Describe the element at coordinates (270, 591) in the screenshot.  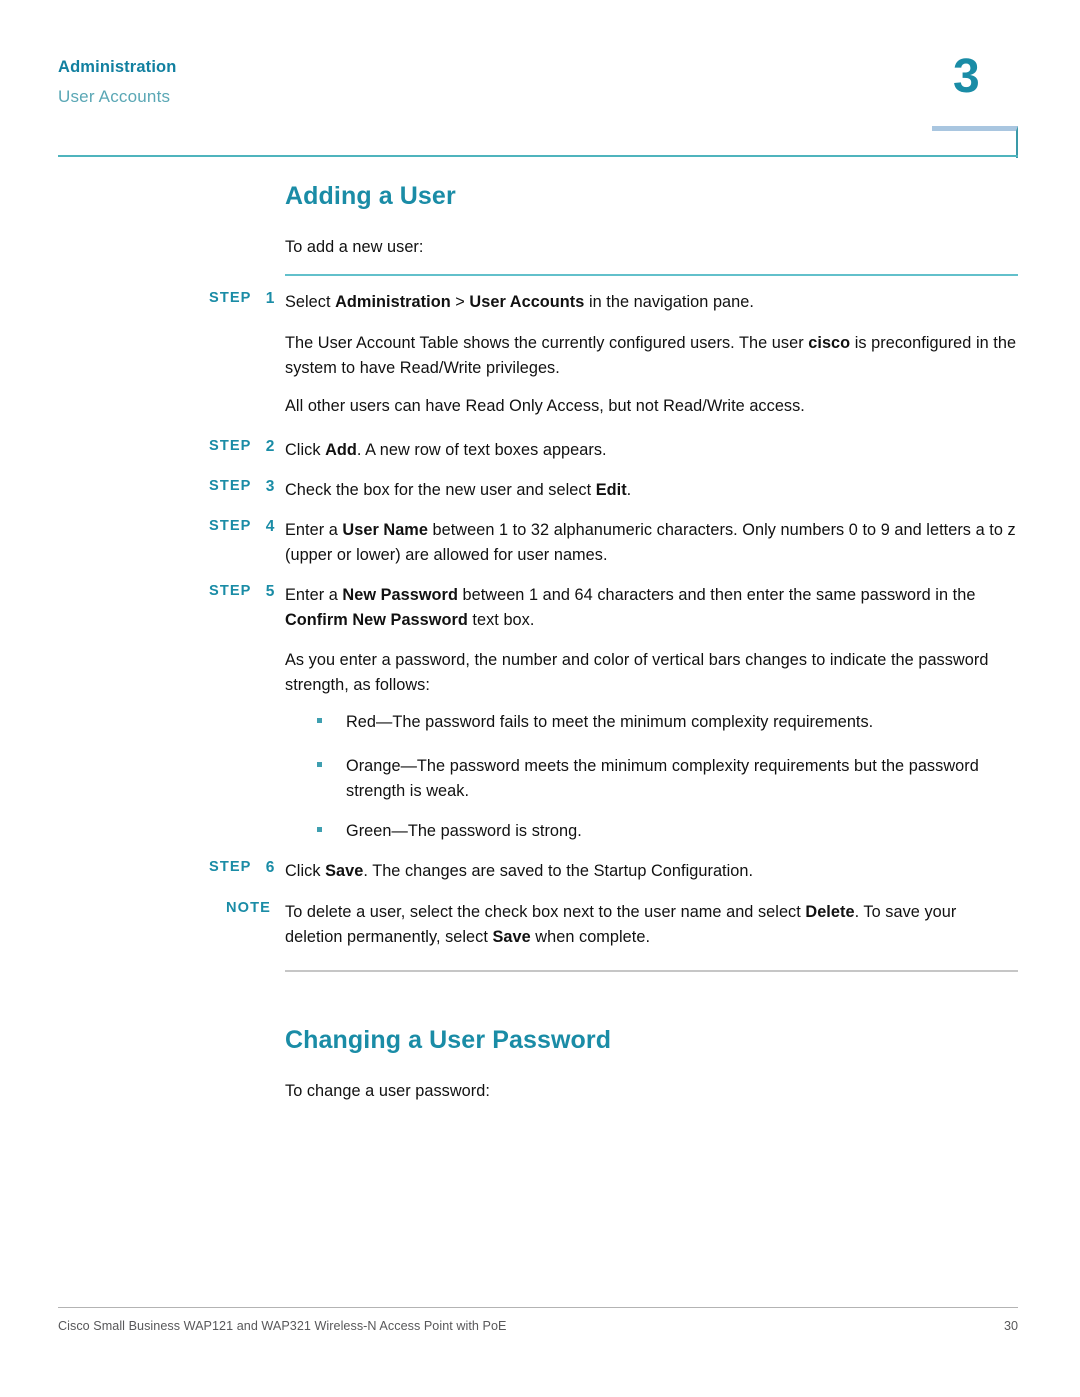
I see `step-number-5: 5` at that location.